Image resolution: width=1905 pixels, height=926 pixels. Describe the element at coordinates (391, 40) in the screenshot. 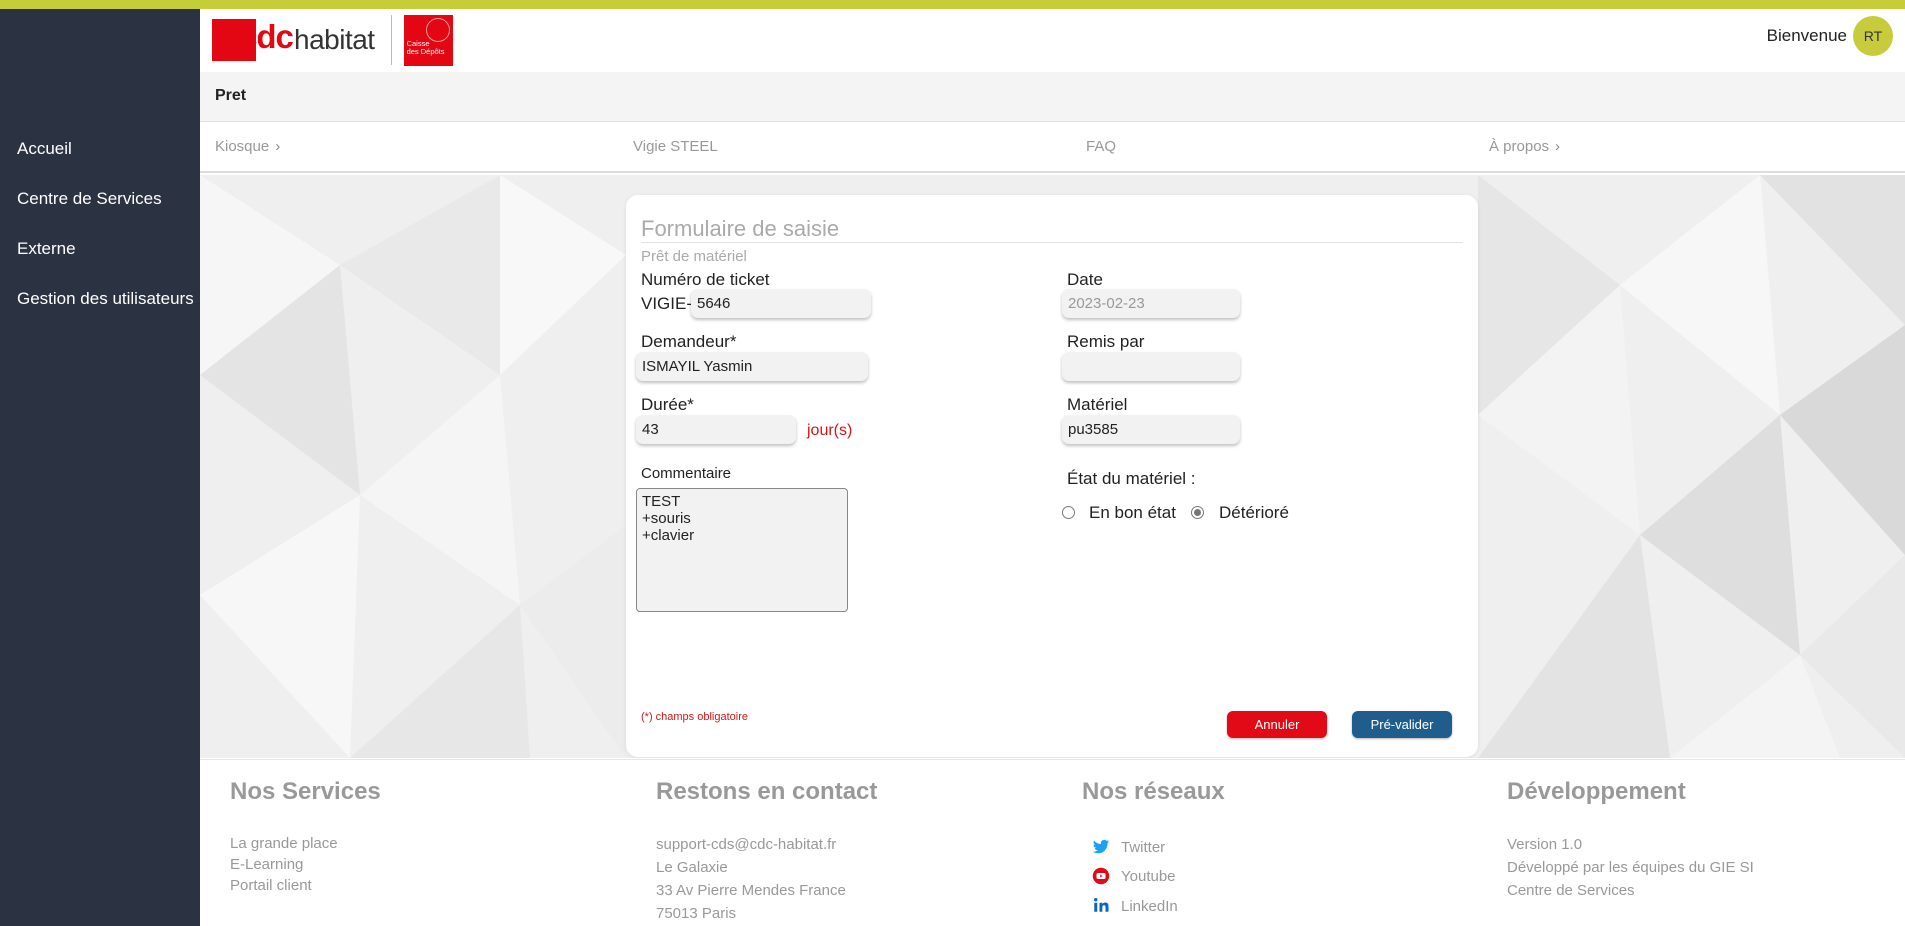

I see `logo-divider` at that location.